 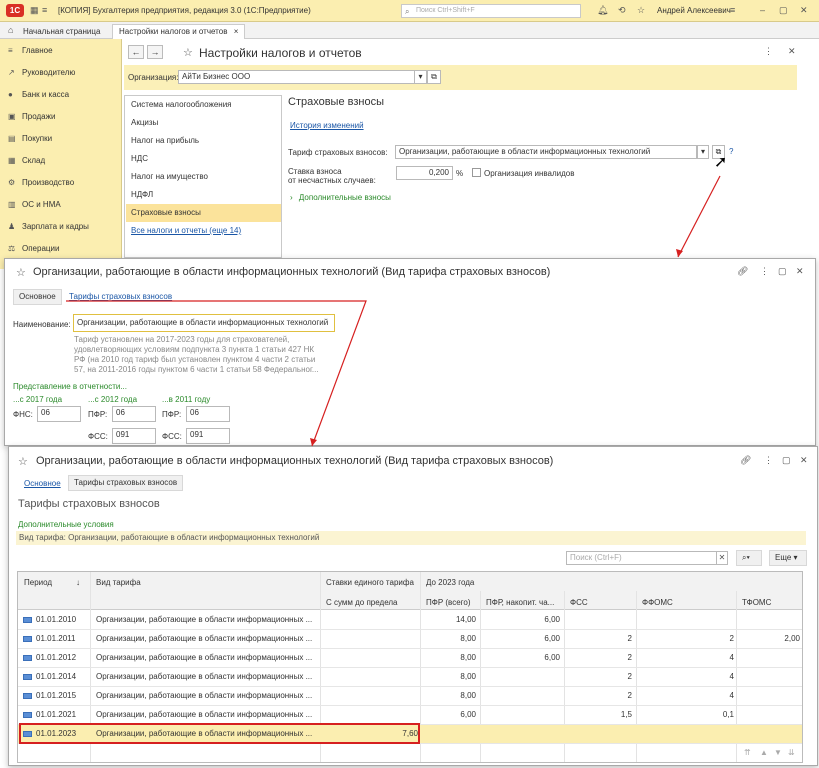 What do you see at coordinates (12, 248) in the screenshot?
I see `operations-icon: ⚖` at bounding box center [12, 248].